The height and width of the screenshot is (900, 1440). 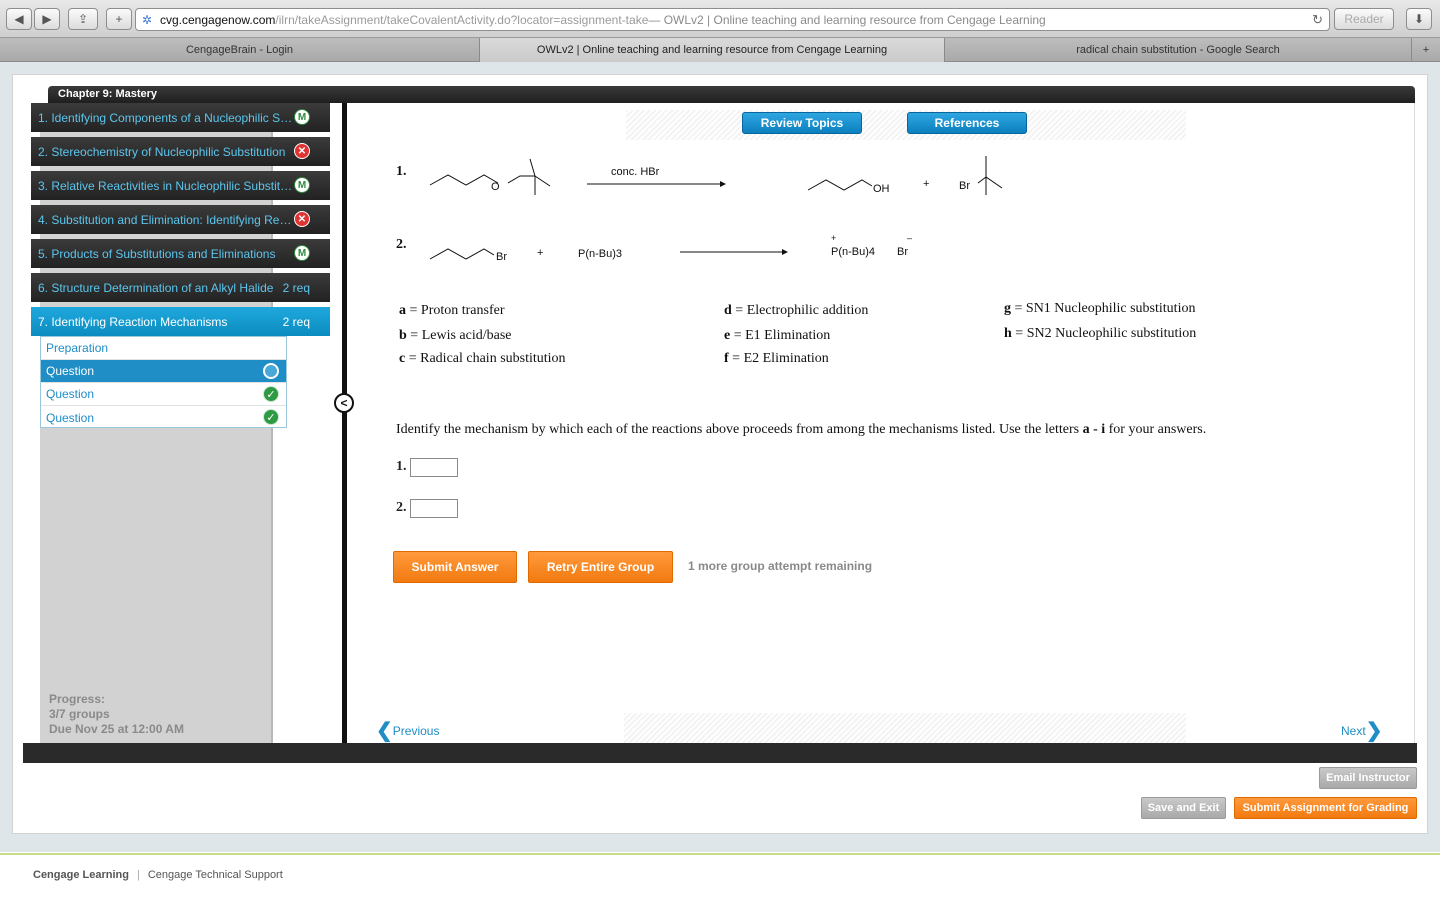 What do you see at coordinates (802, 123) in the screenshot?
I see `review-topics-button: Review Topics` at bounding box center [802, 123].